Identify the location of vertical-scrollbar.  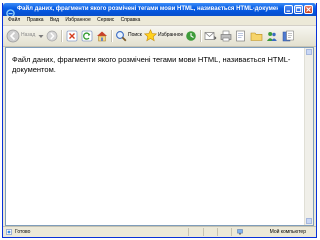
(308, 136).